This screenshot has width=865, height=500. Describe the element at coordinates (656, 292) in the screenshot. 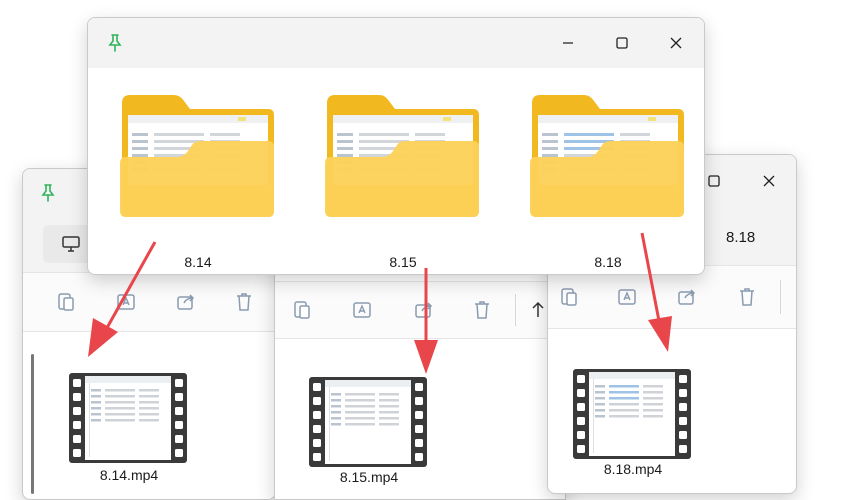

I see `arrow-right` at that location.